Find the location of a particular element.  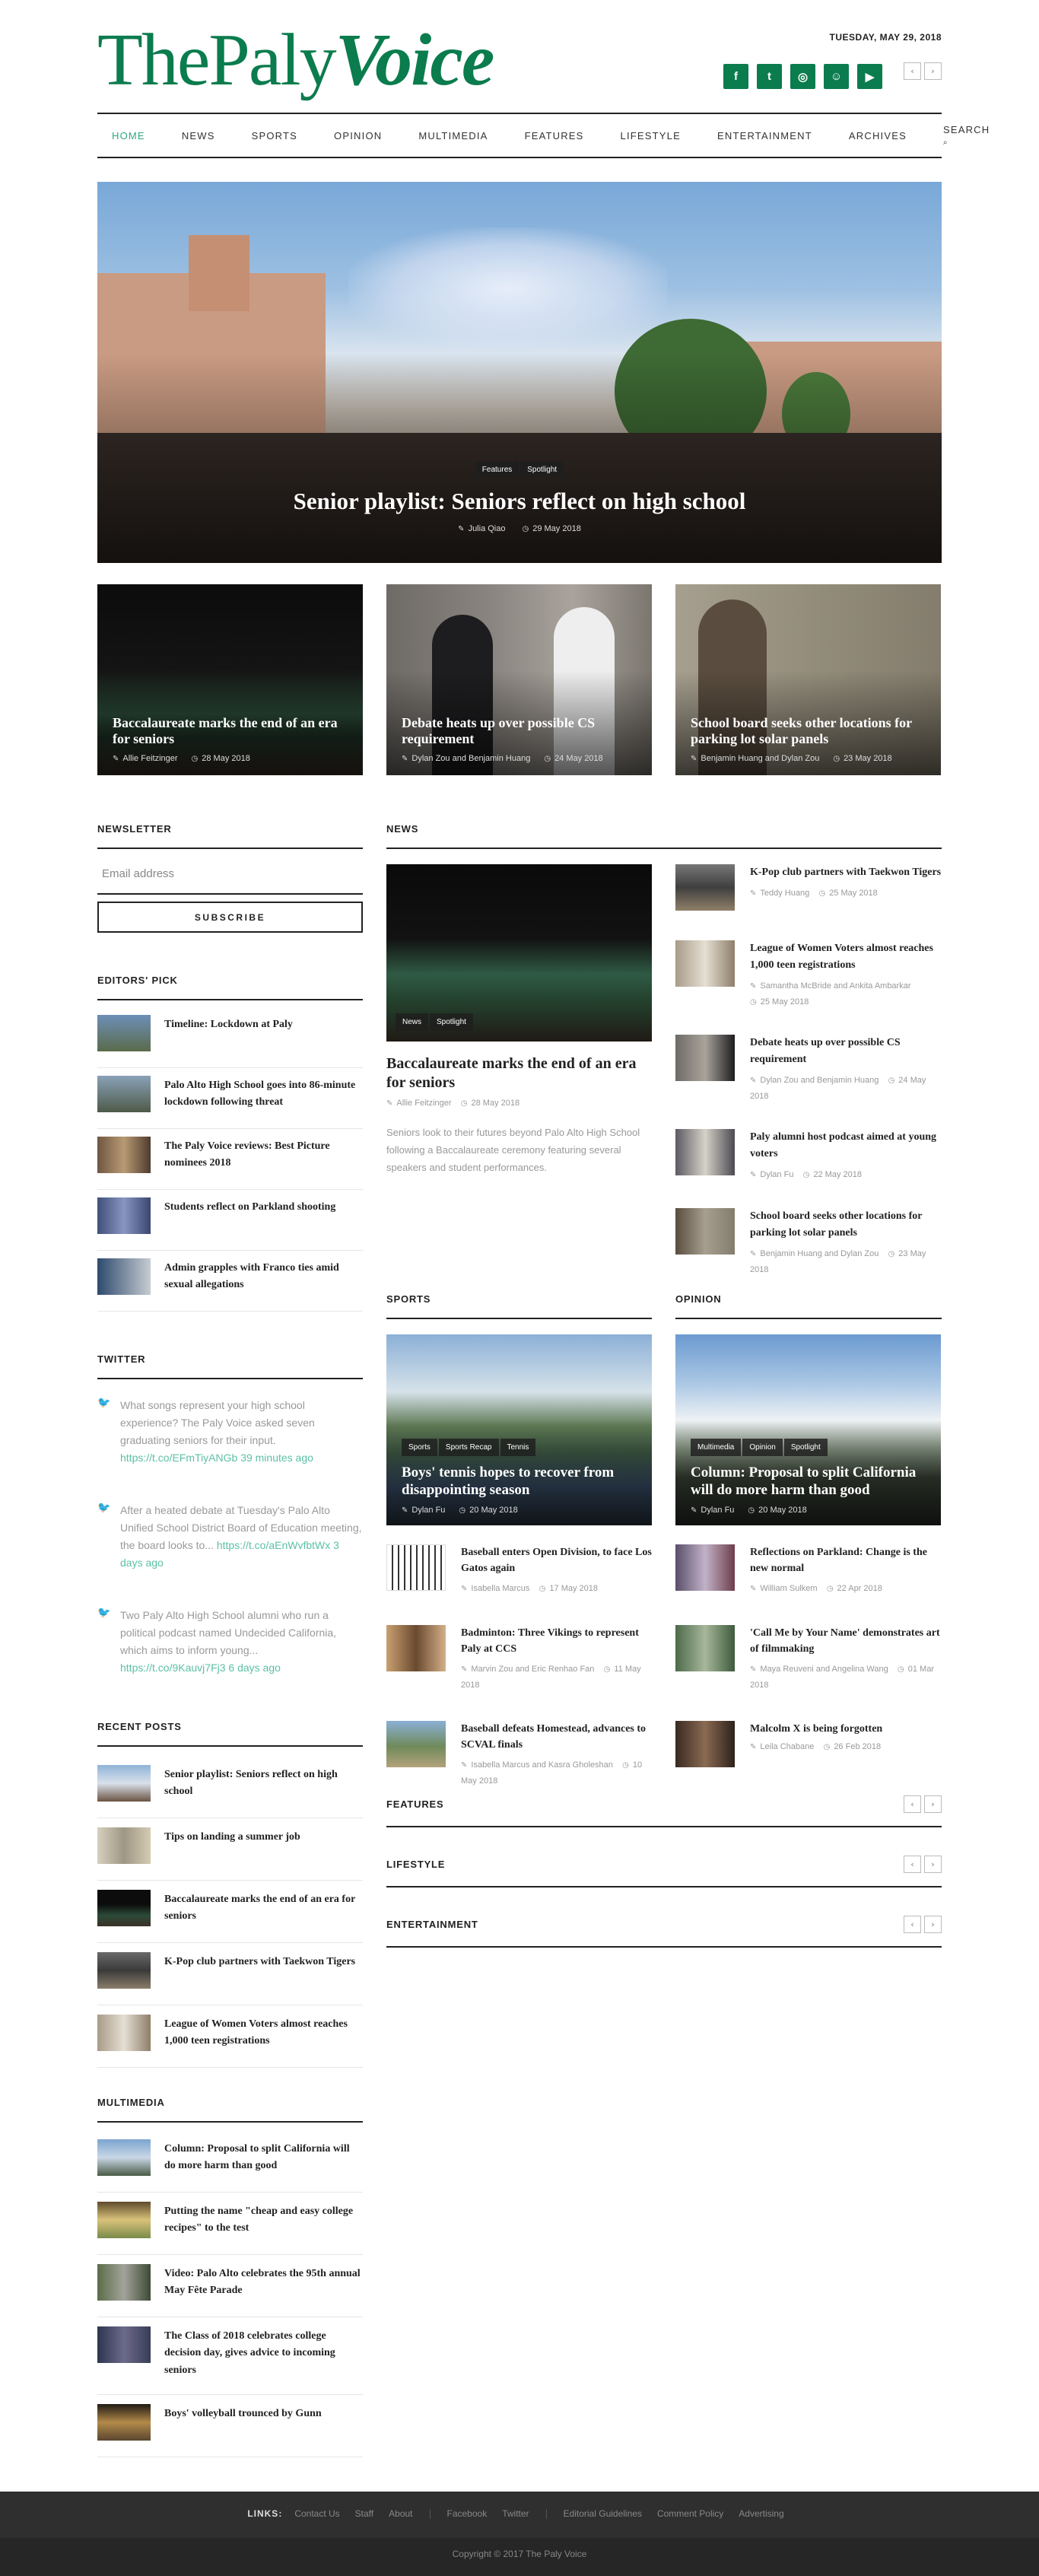

tag: Sports Recap is located at coordinates (468, 1447).